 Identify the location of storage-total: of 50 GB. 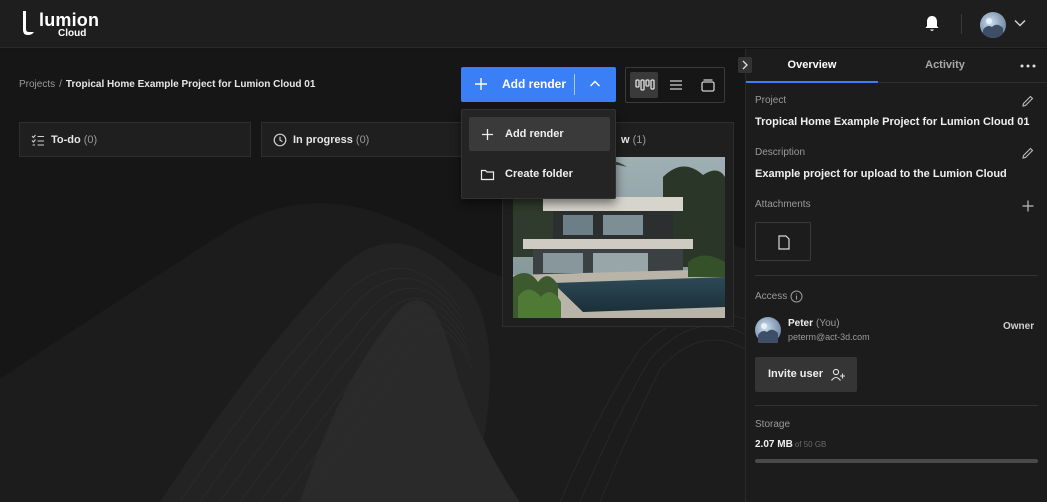
(810, 444).